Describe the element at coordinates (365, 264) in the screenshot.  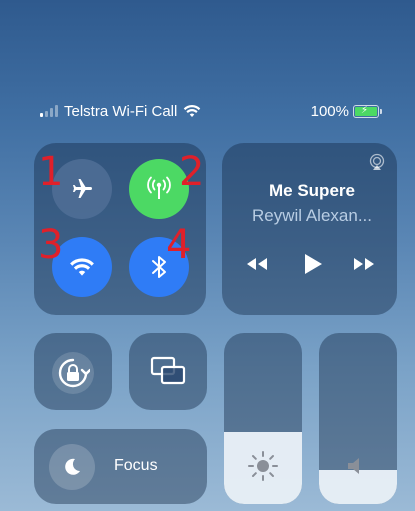
I see `fast-forward-button` at that location.